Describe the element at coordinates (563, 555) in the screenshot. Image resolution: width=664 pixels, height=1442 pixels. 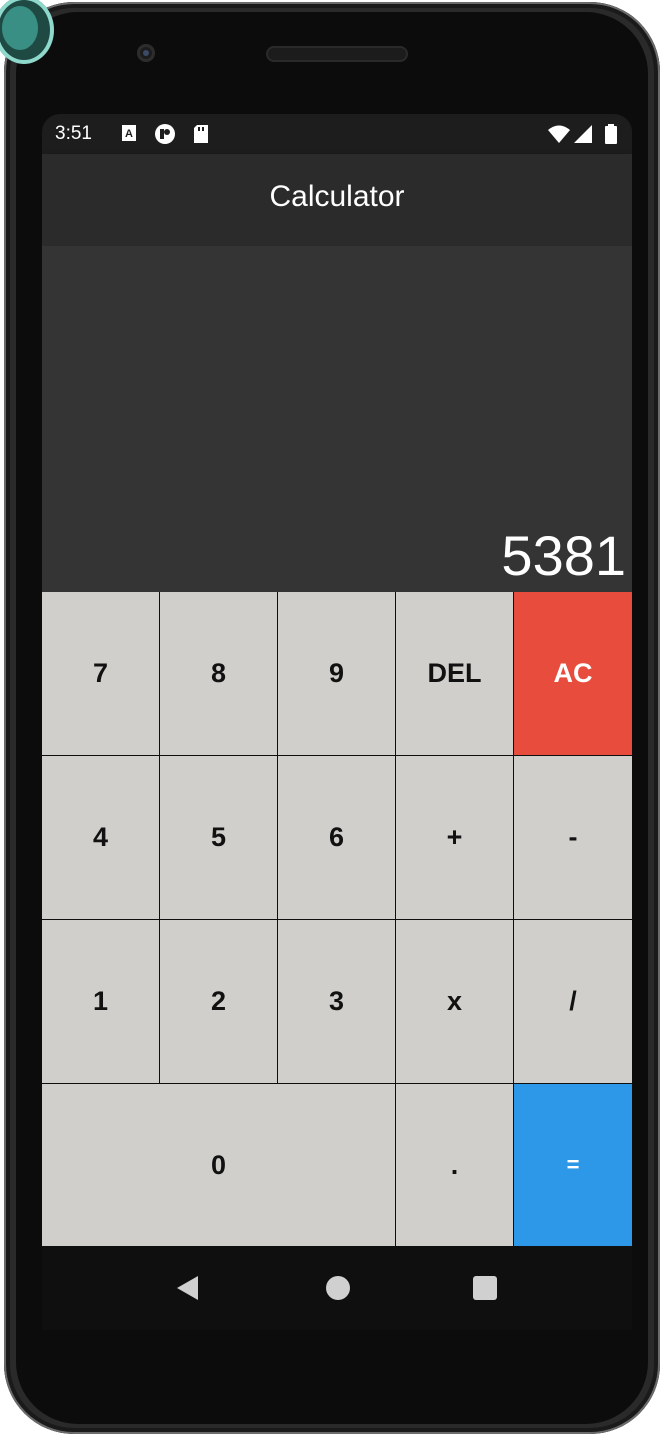
I see `display-value: 5381` at that location.